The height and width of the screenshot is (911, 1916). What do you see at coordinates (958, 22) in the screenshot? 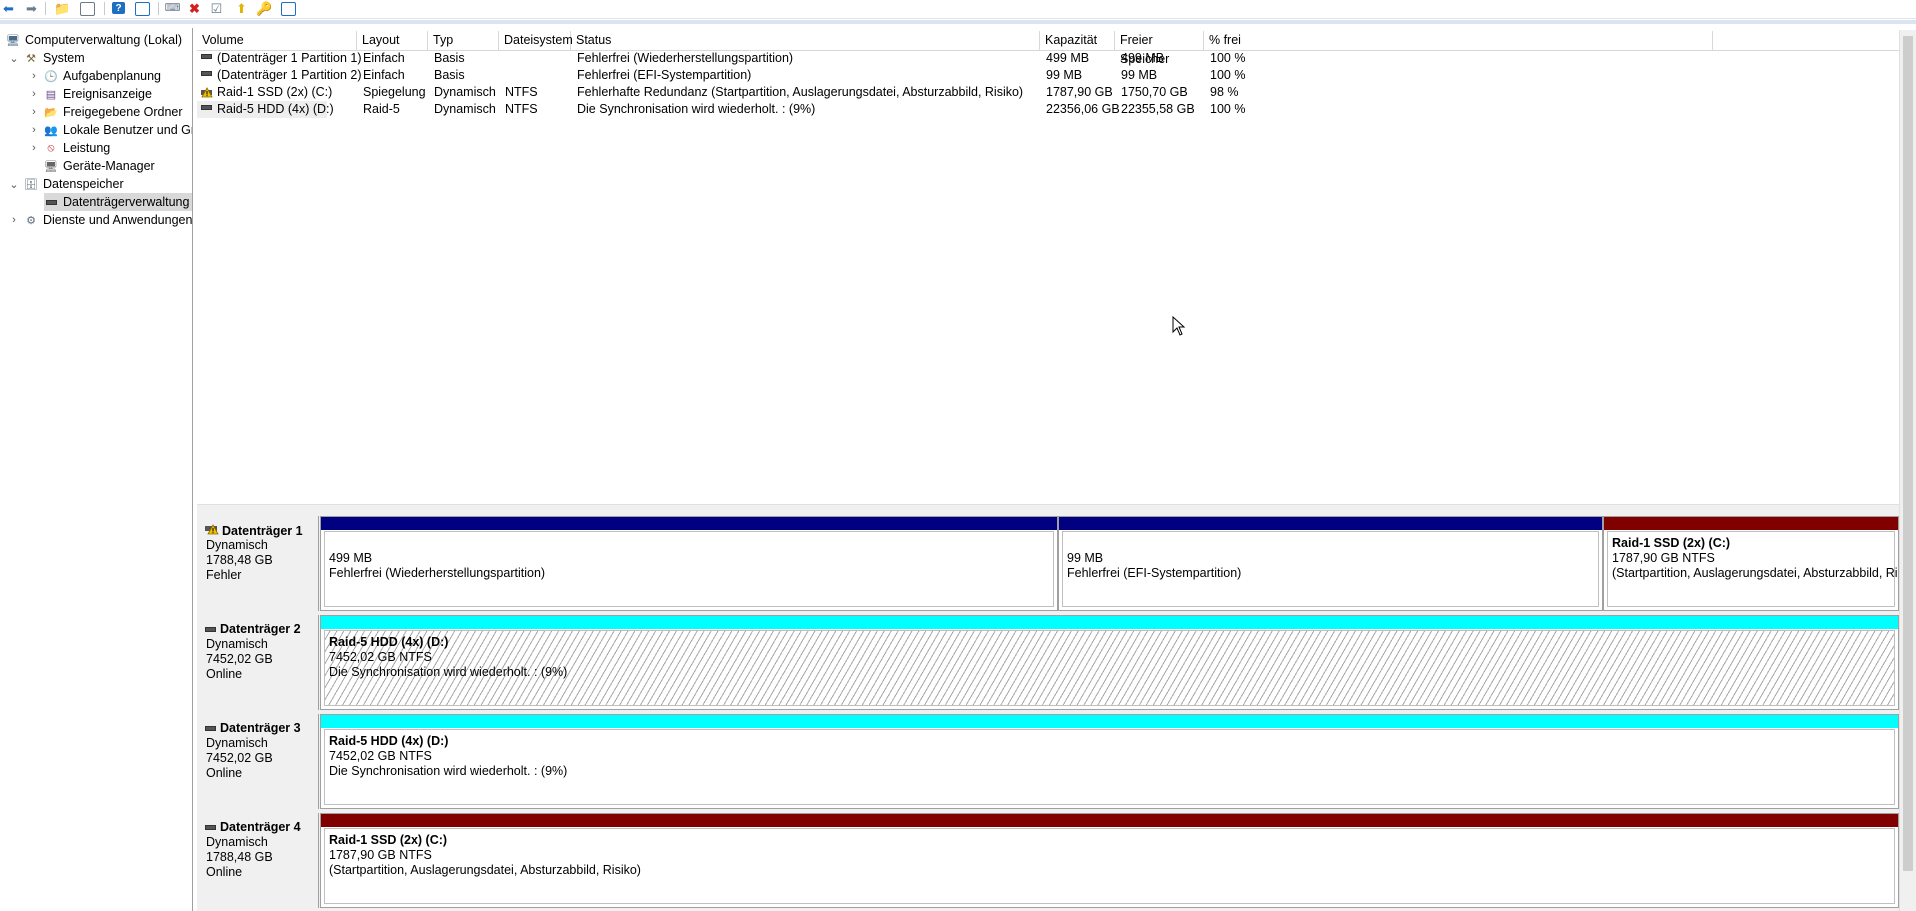
I see `toolbar-divider` at bounding box center [958, 22].